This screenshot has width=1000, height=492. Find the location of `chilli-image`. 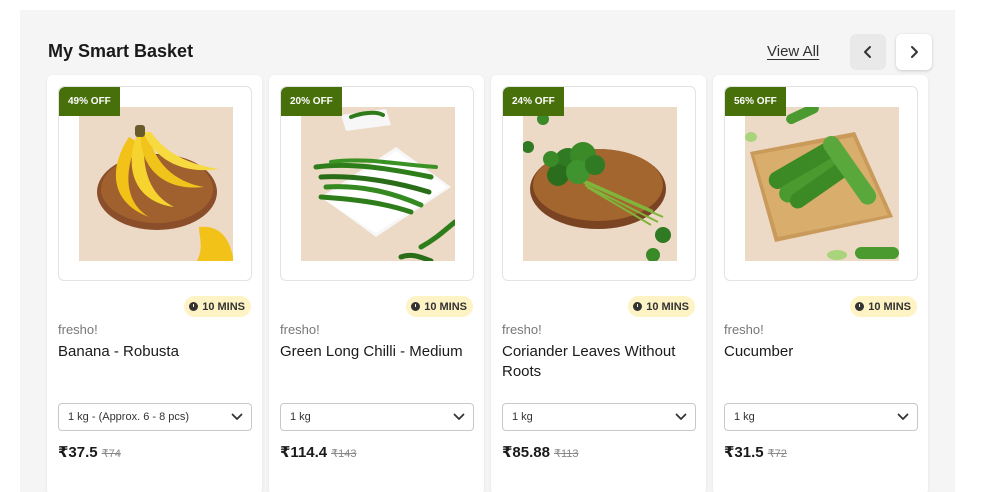

chilli-image is located at coordinates (378, 184).